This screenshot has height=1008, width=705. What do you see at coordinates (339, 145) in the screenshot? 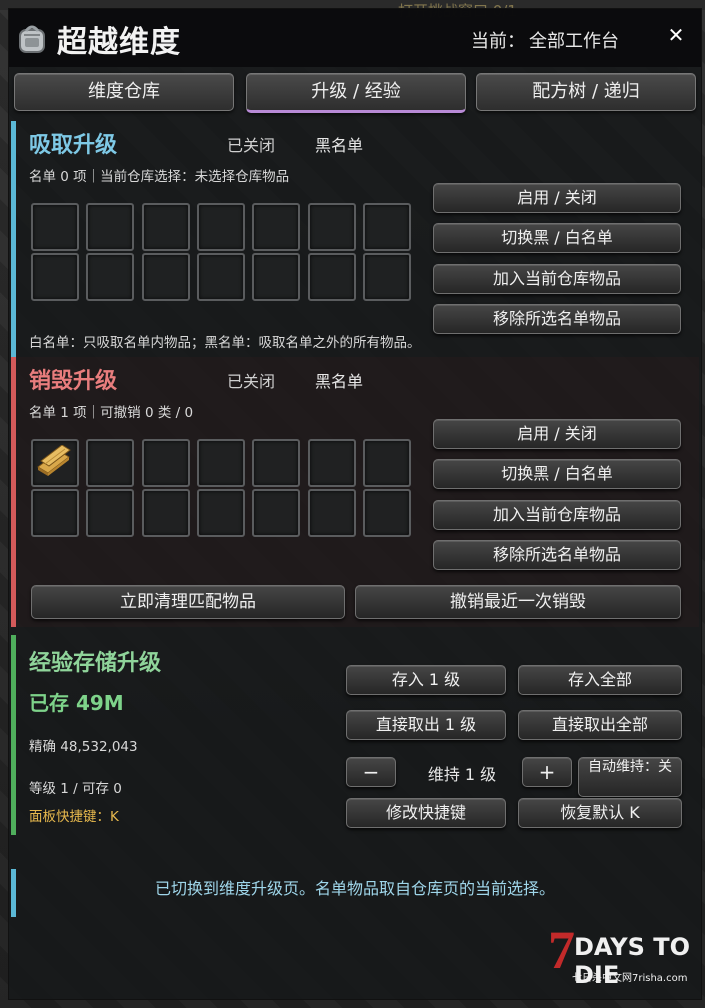
I see `absorb-mode: 黑名单` at bounding box center [339, 145].